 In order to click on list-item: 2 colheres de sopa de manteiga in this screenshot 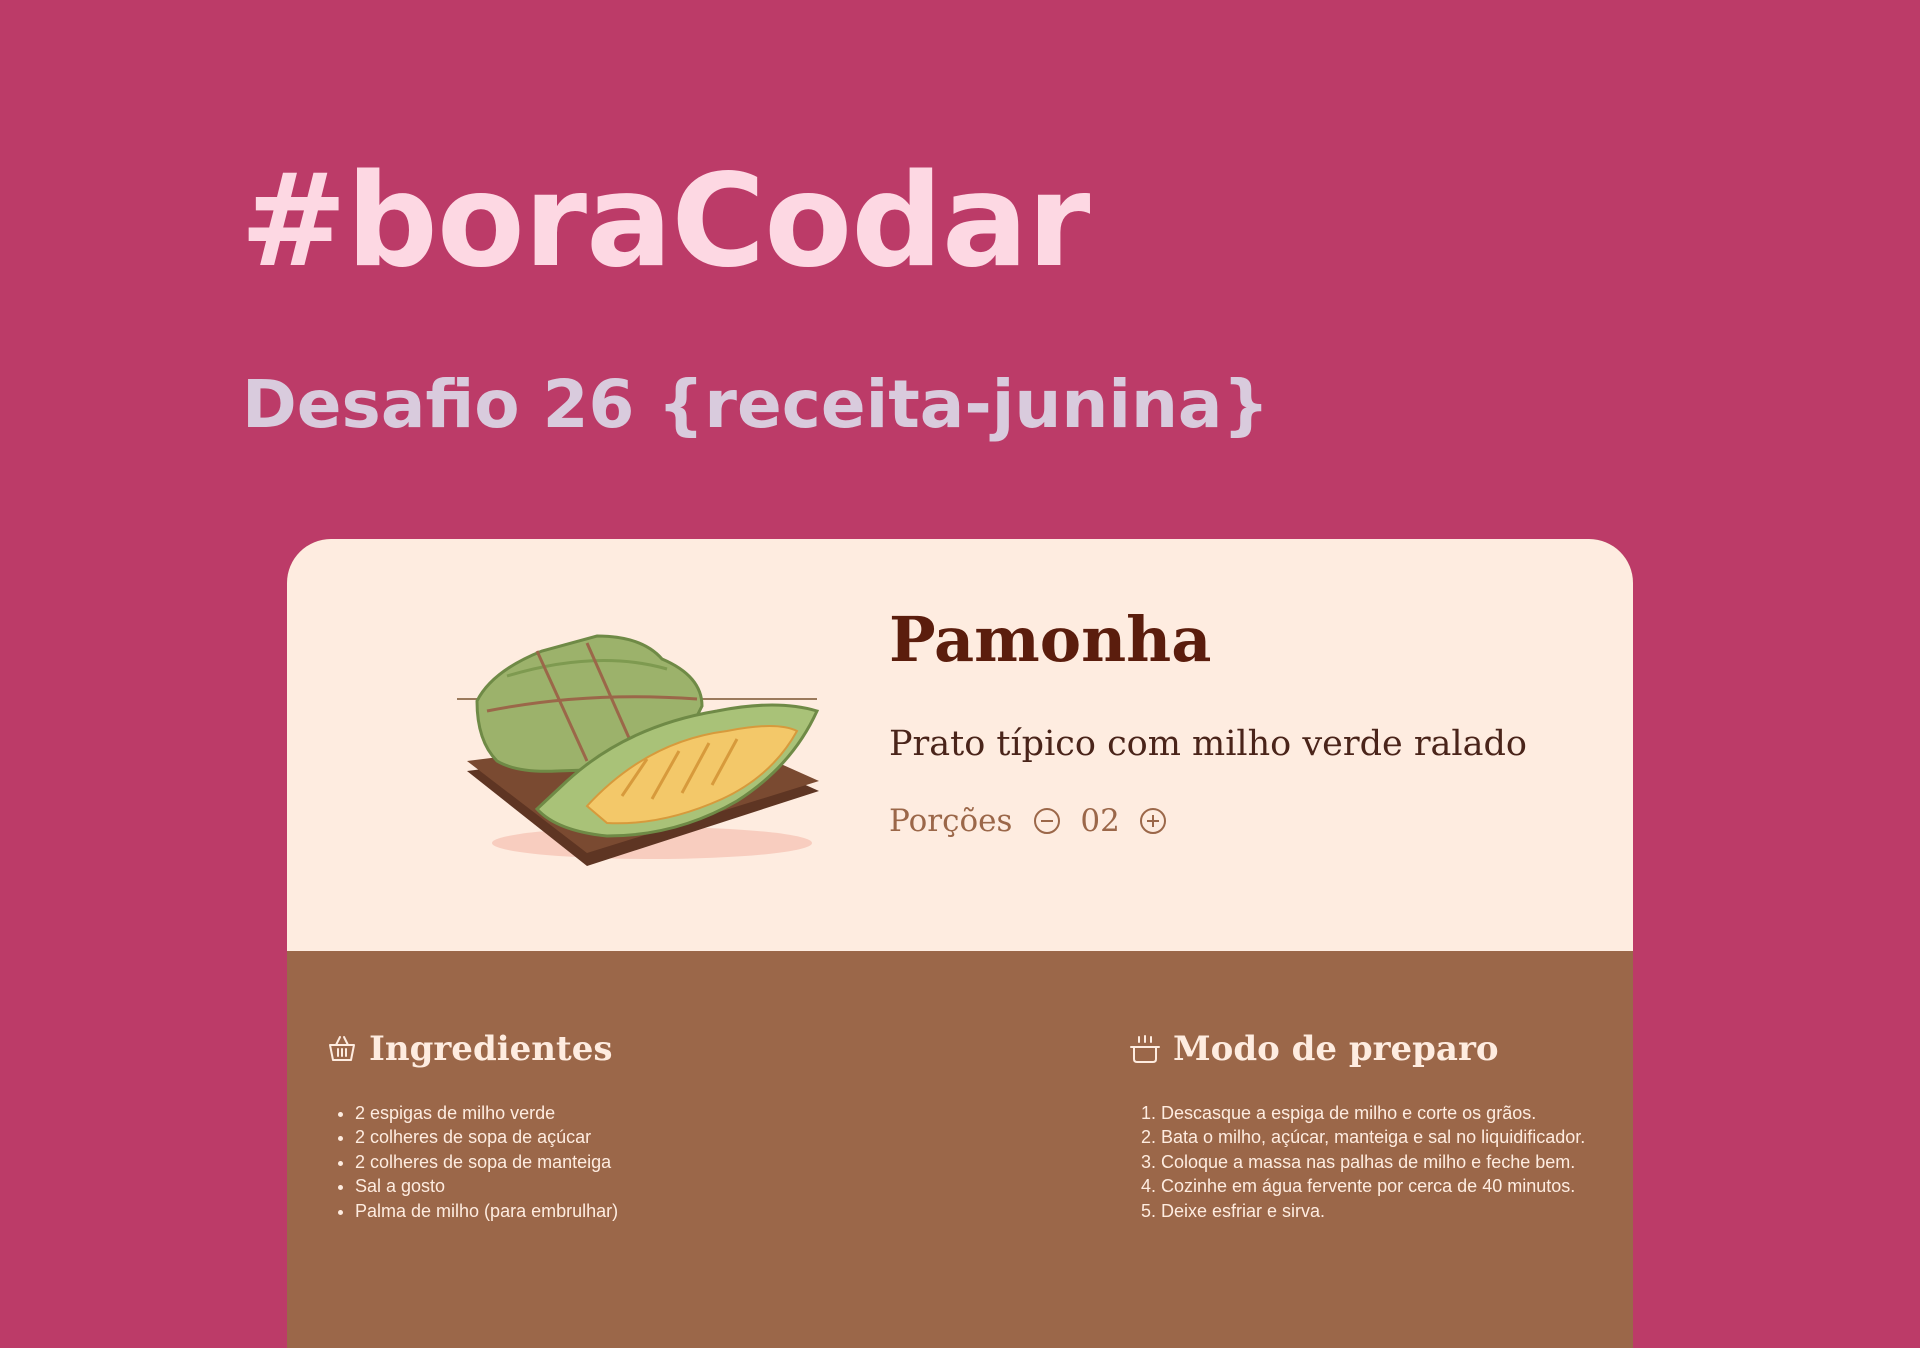, I will do `click(486, 1162)`.